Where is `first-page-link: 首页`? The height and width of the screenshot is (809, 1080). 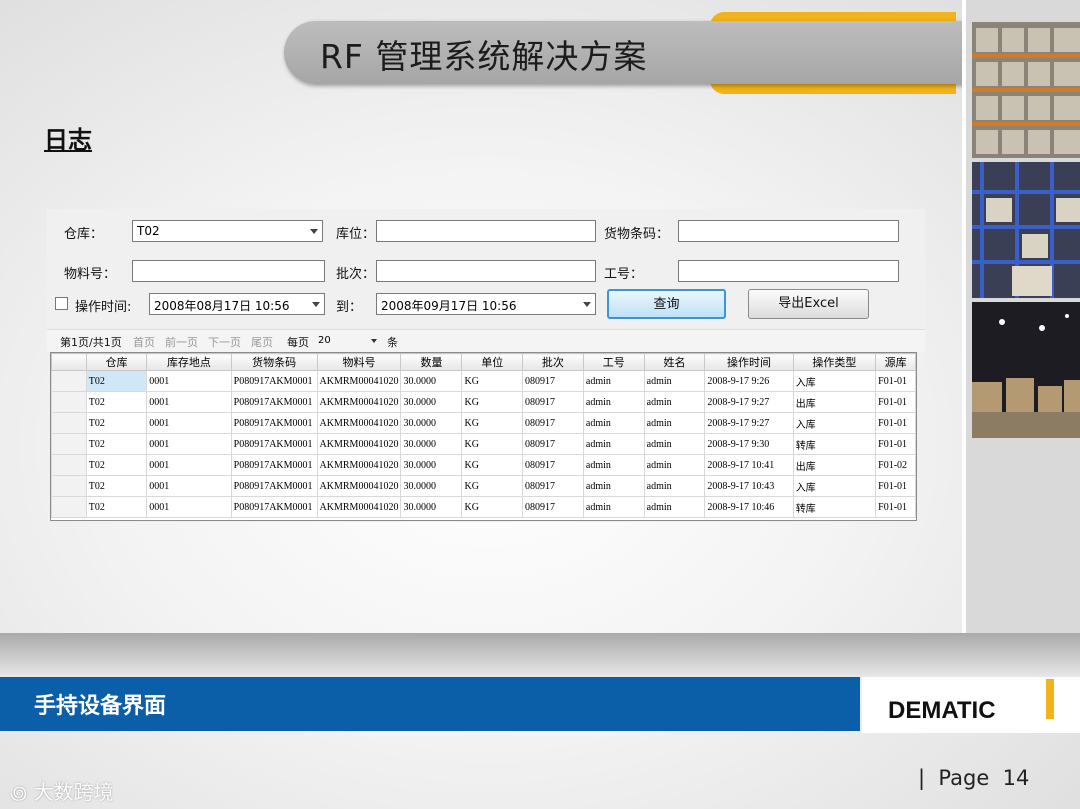
first-page-link: 首页 is located at coordinates (144, 342).